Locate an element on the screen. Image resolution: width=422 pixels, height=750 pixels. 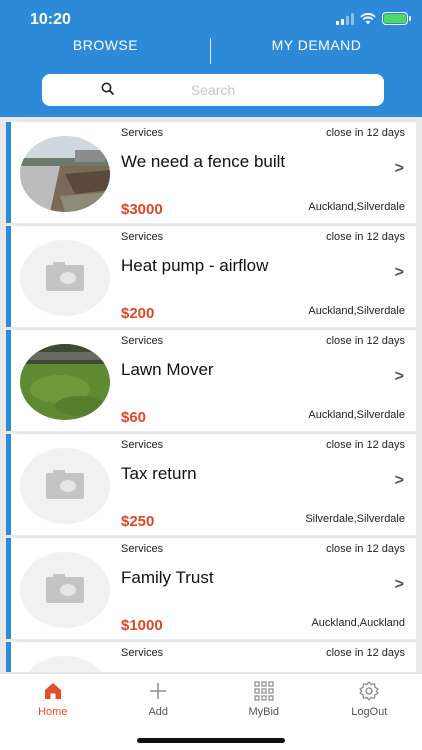
top-tabs: BROWSE MY DEMAND is located at coordinates (211, 50).